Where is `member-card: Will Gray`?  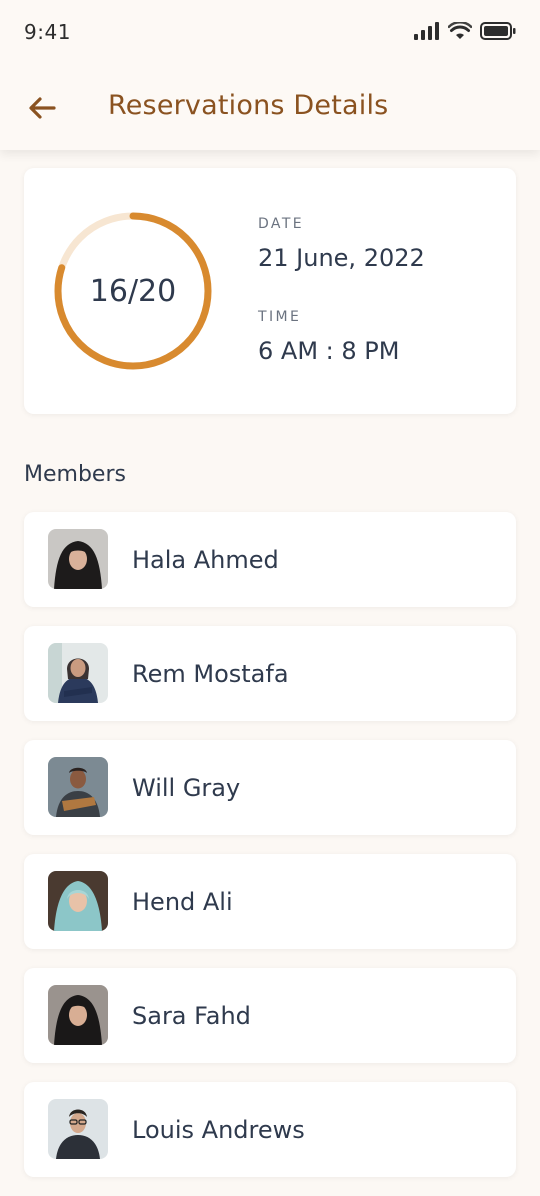 member-card: Will Gray is located at coordinates (270, 787).